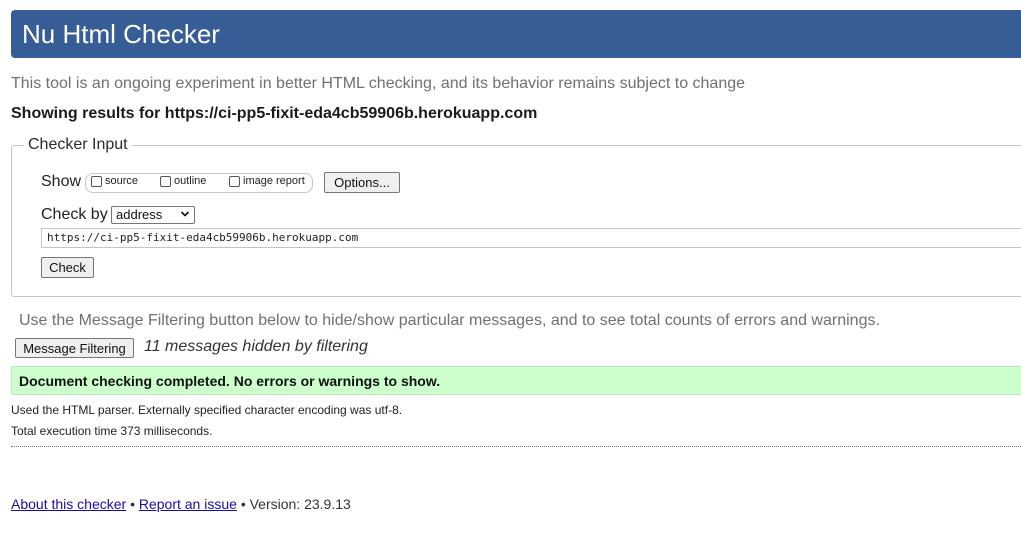  I want to click on show-options-group: source outline image report, so click(199, 183).